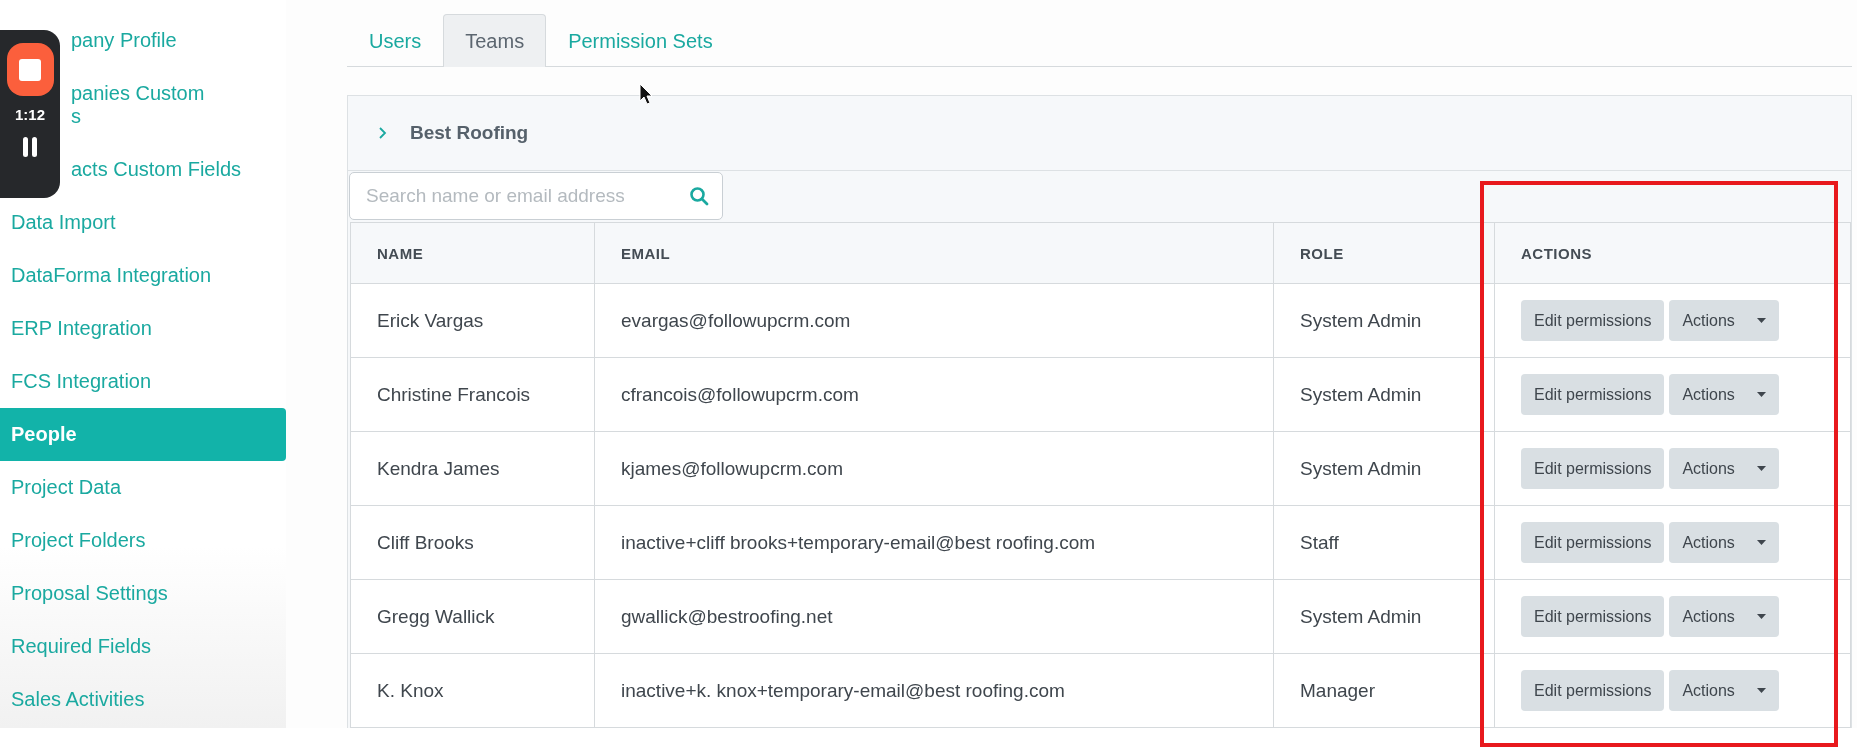 The height and width of the screenshot is (756, 1857). What do you see at coordinates (143, 434) in the screenshot?
I see `sidebar-item: People` at bounding box center [143, 434].